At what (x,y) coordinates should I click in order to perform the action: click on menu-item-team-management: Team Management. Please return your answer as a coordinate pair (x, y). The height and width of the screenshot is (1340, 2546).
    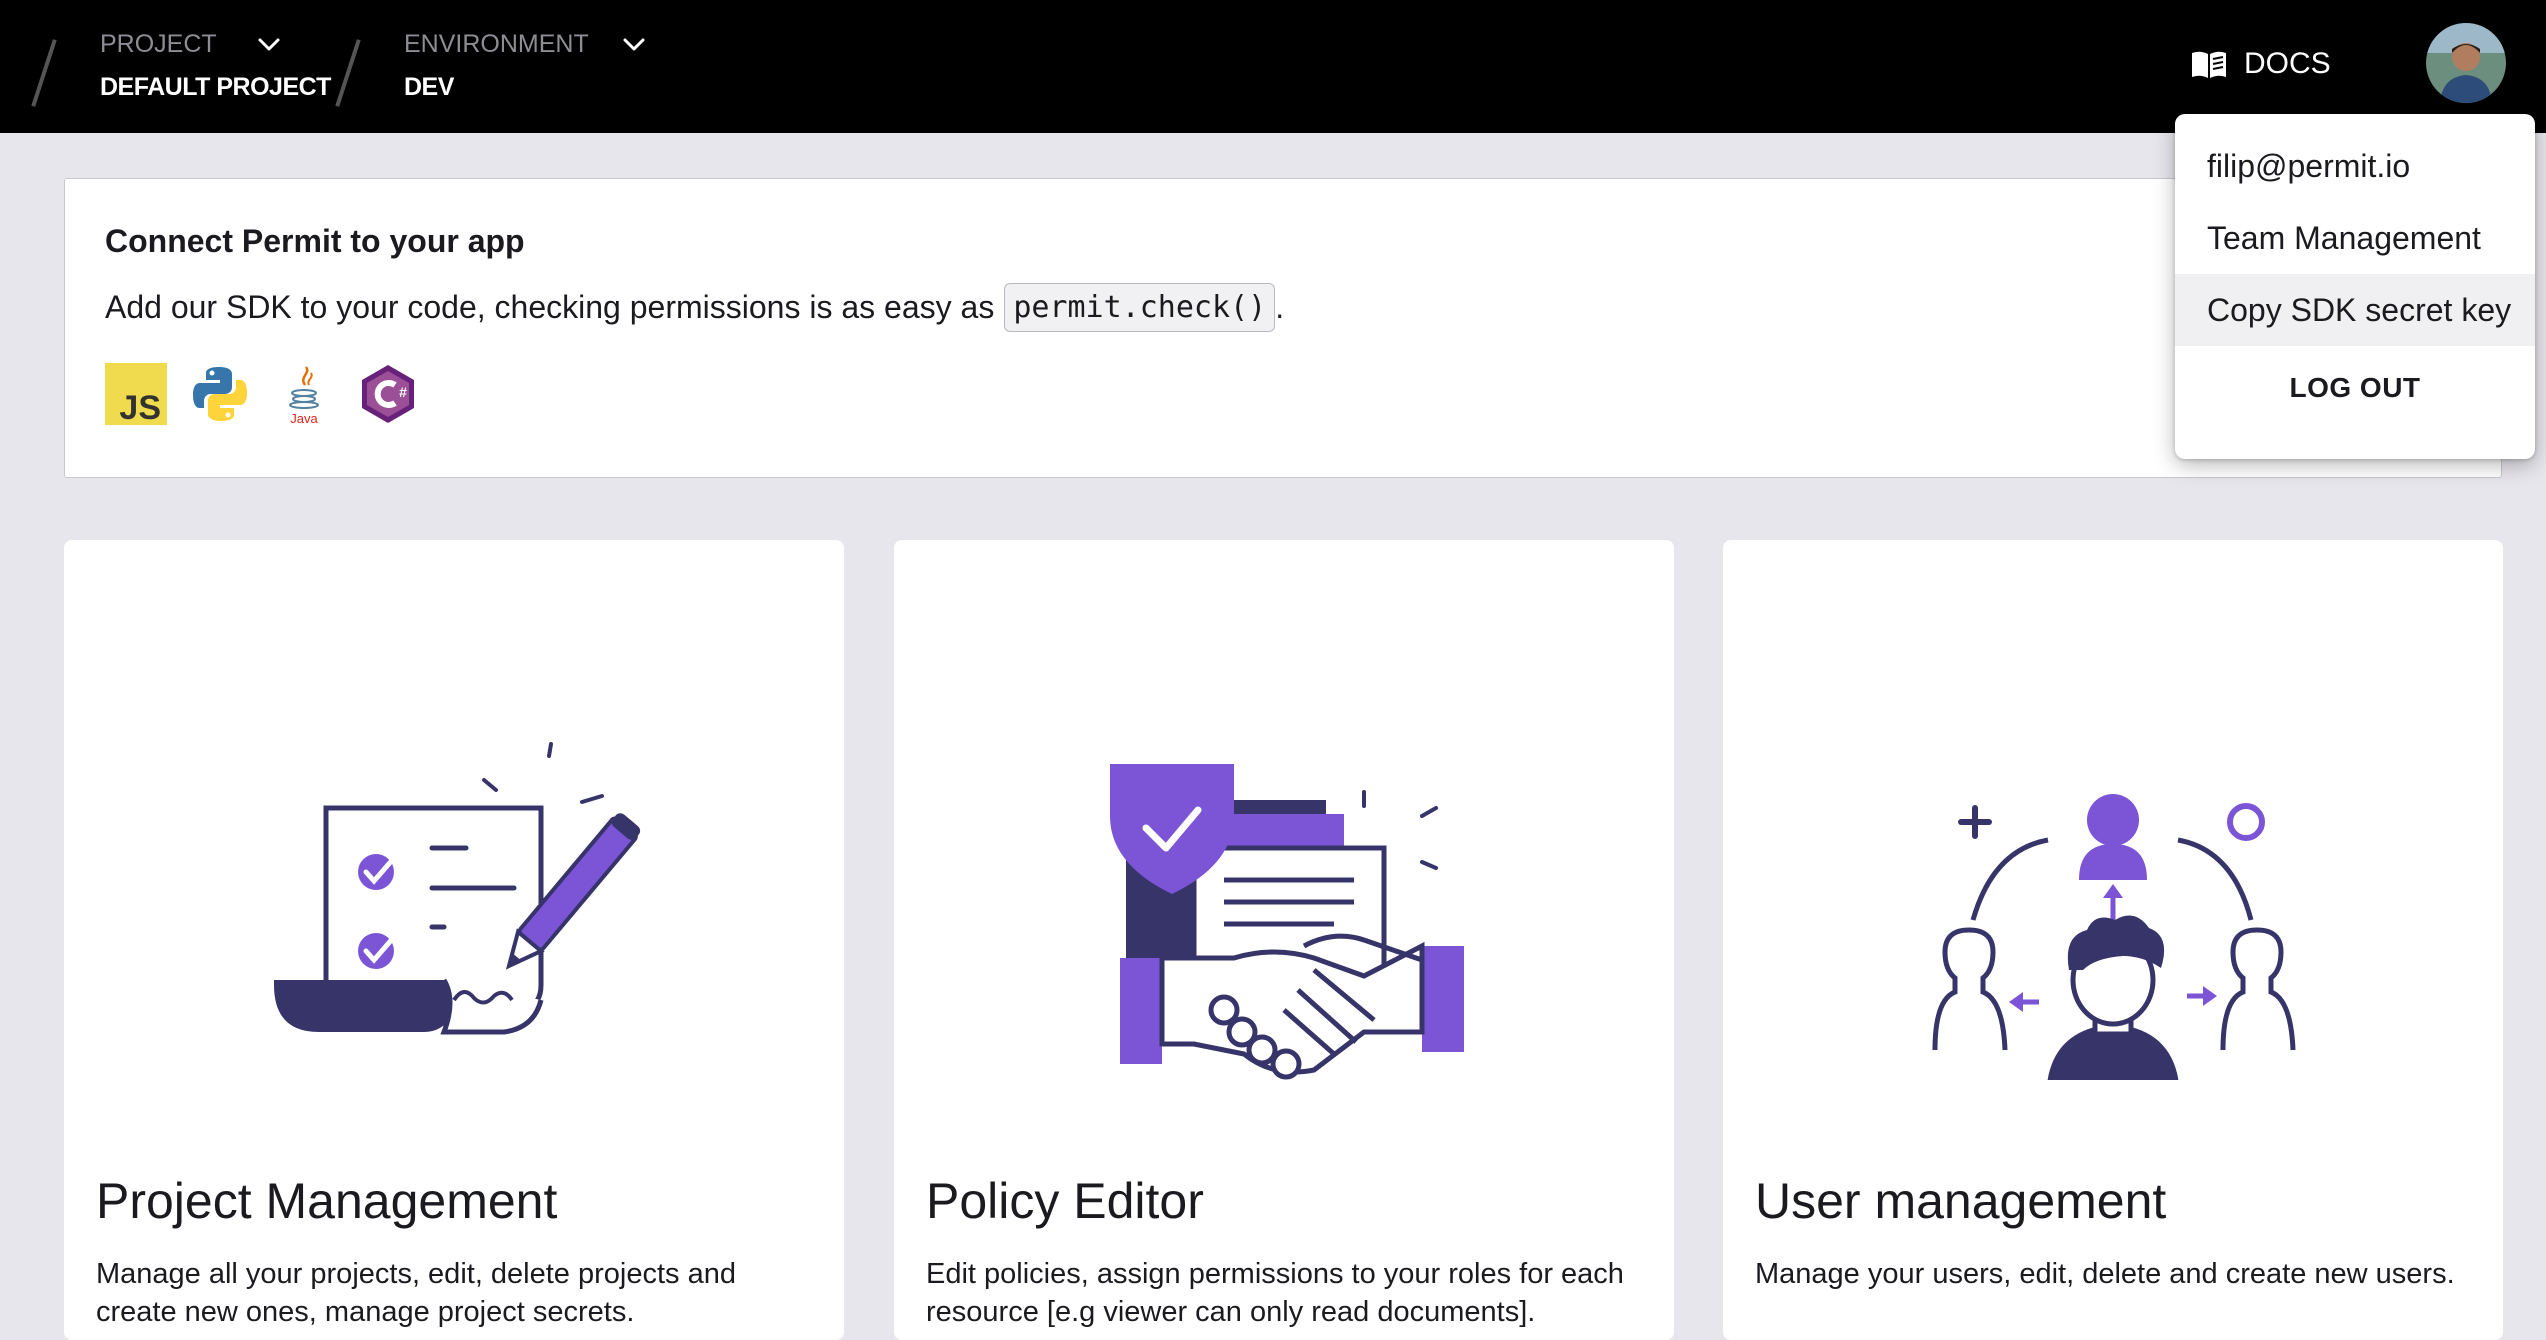
    Looking at the image, I should click on (2355, 238).